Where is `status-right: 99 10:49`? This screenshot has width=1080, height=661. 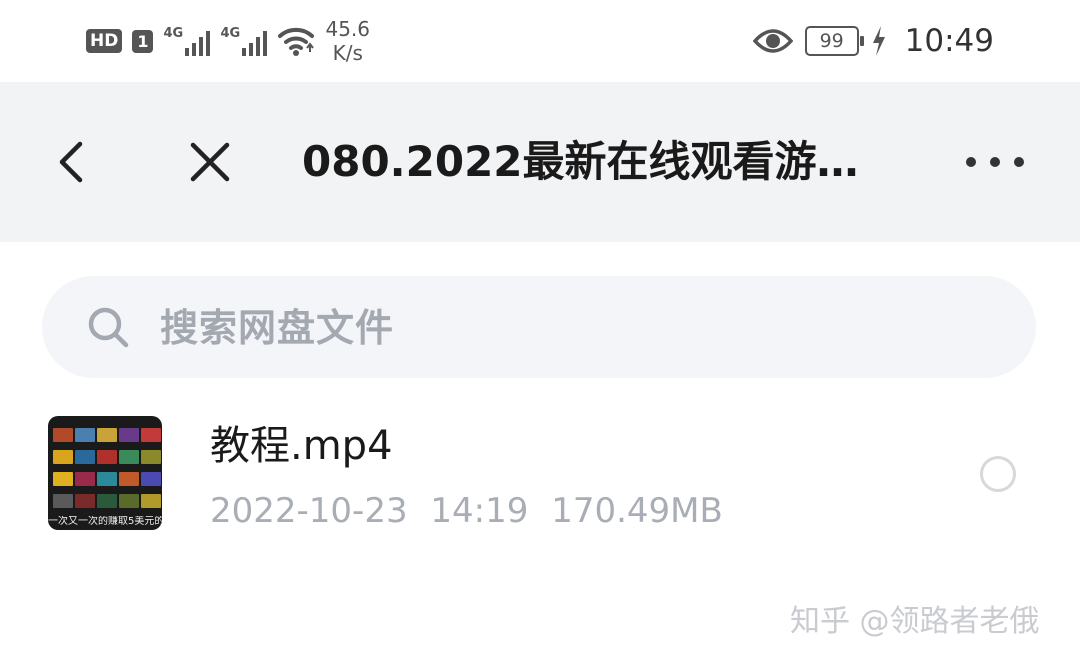
status-right: 99 10:49 is located at coordinates (873, 41).